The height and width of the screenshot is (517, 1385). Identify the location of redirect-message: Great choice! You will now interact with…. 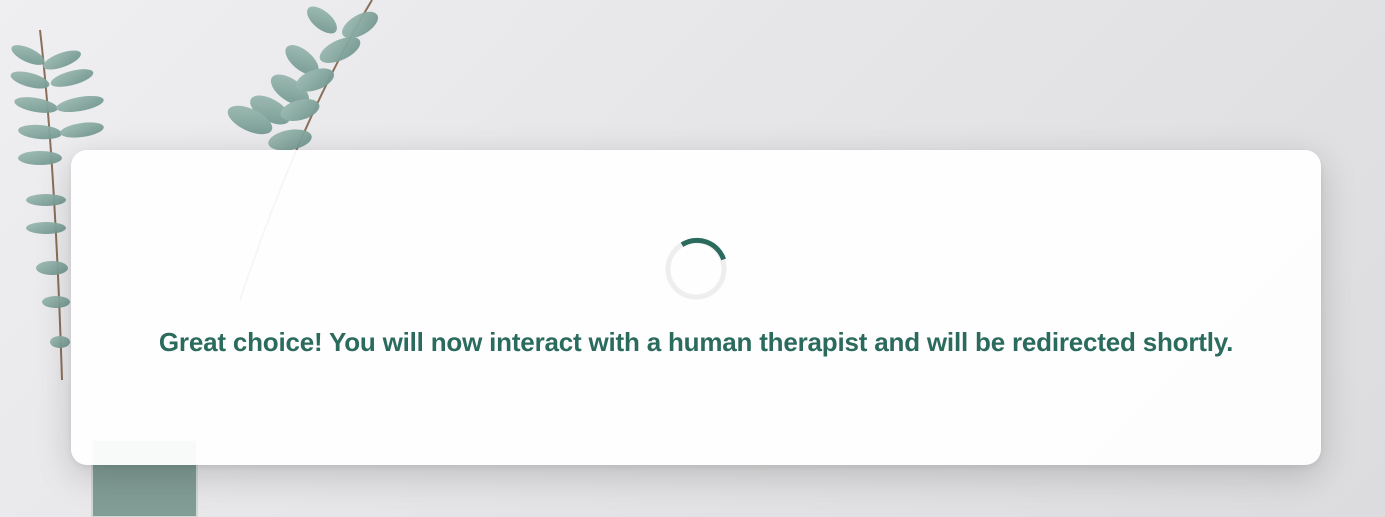
(696, 342).